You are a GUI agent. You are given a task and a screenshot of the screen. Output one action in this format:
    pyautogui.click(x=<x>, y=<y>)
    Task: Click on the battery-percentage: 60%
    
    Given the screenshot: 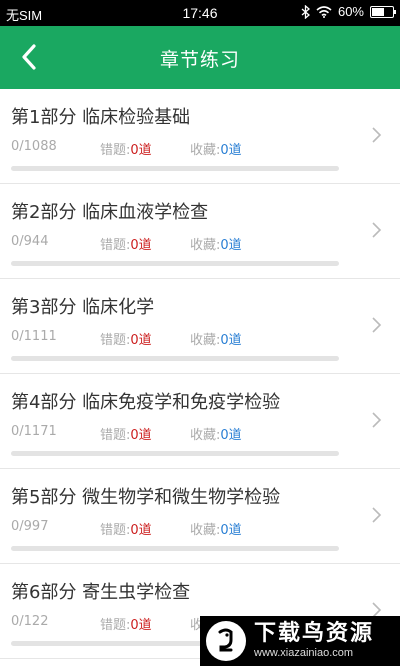 What is the action you would take?
    pyautogui.click(x=350, y=11)
    